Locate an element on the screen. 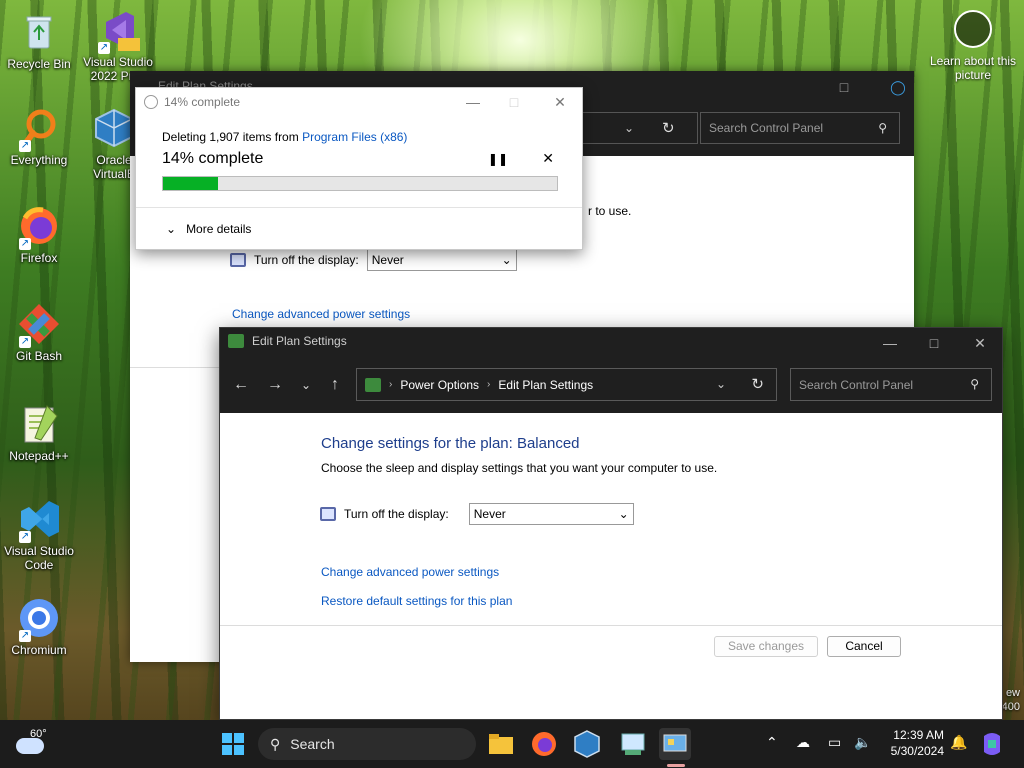  breadcrumb-power-options: Power Options is located at coordinates (439, 385).